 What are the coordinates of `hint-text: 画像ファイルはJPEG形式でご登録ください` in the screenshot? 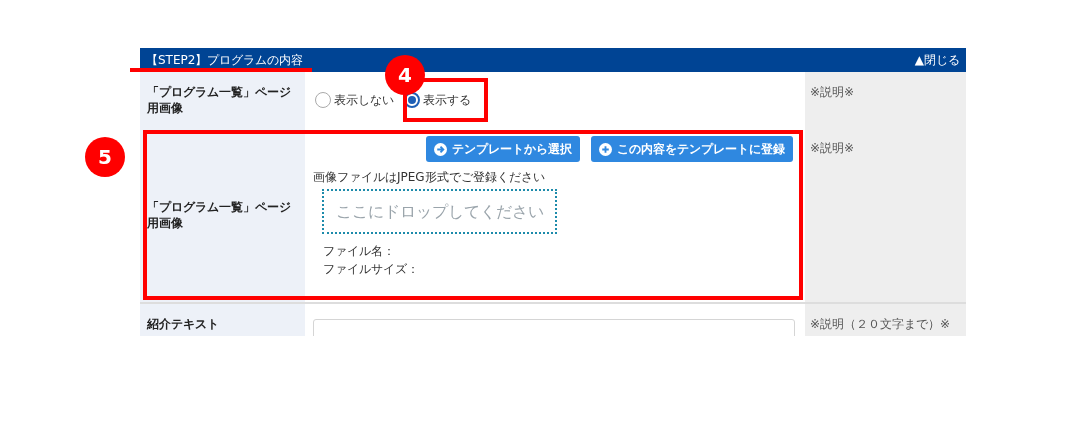 It's located at (429, 177).